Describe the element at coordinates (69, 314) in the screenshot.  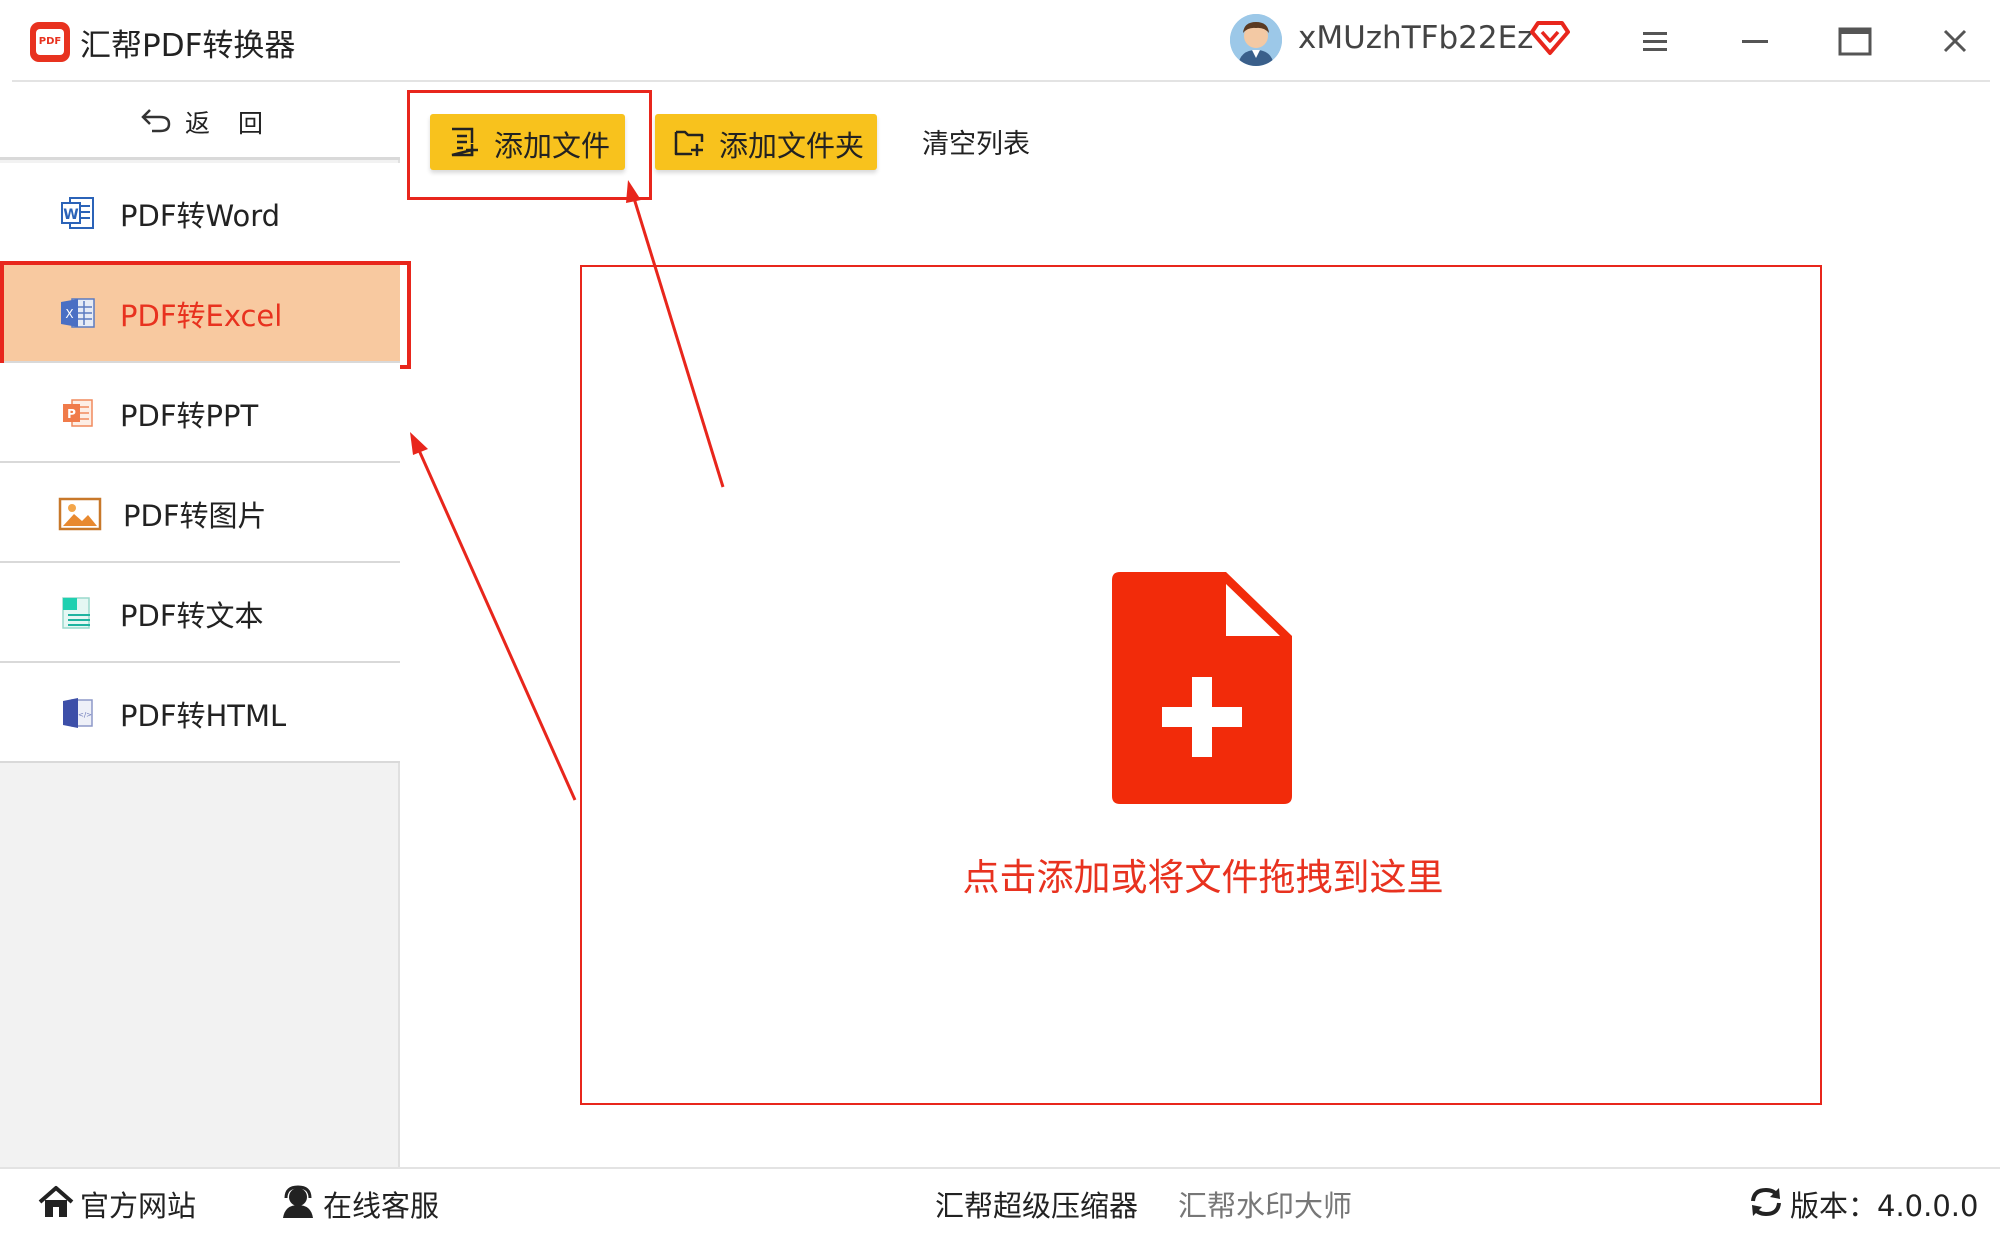
I see `svg-text: X` at that location.